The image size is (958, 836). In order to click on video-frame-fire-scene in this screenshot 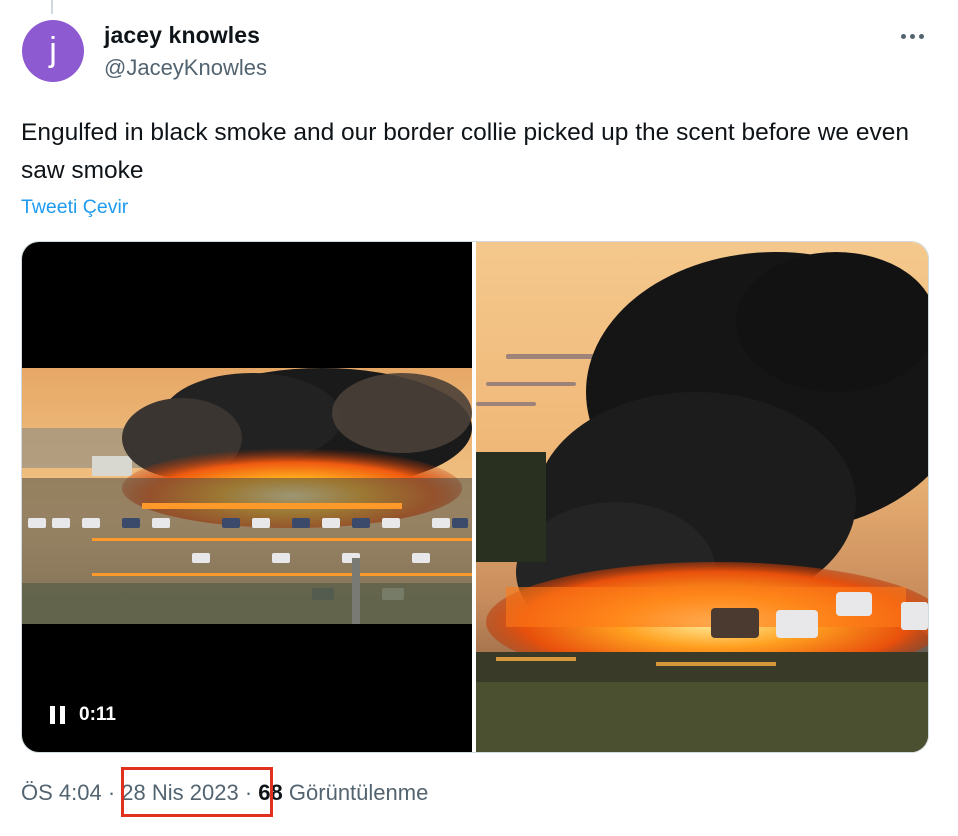, I will do `click(247, 496)`.